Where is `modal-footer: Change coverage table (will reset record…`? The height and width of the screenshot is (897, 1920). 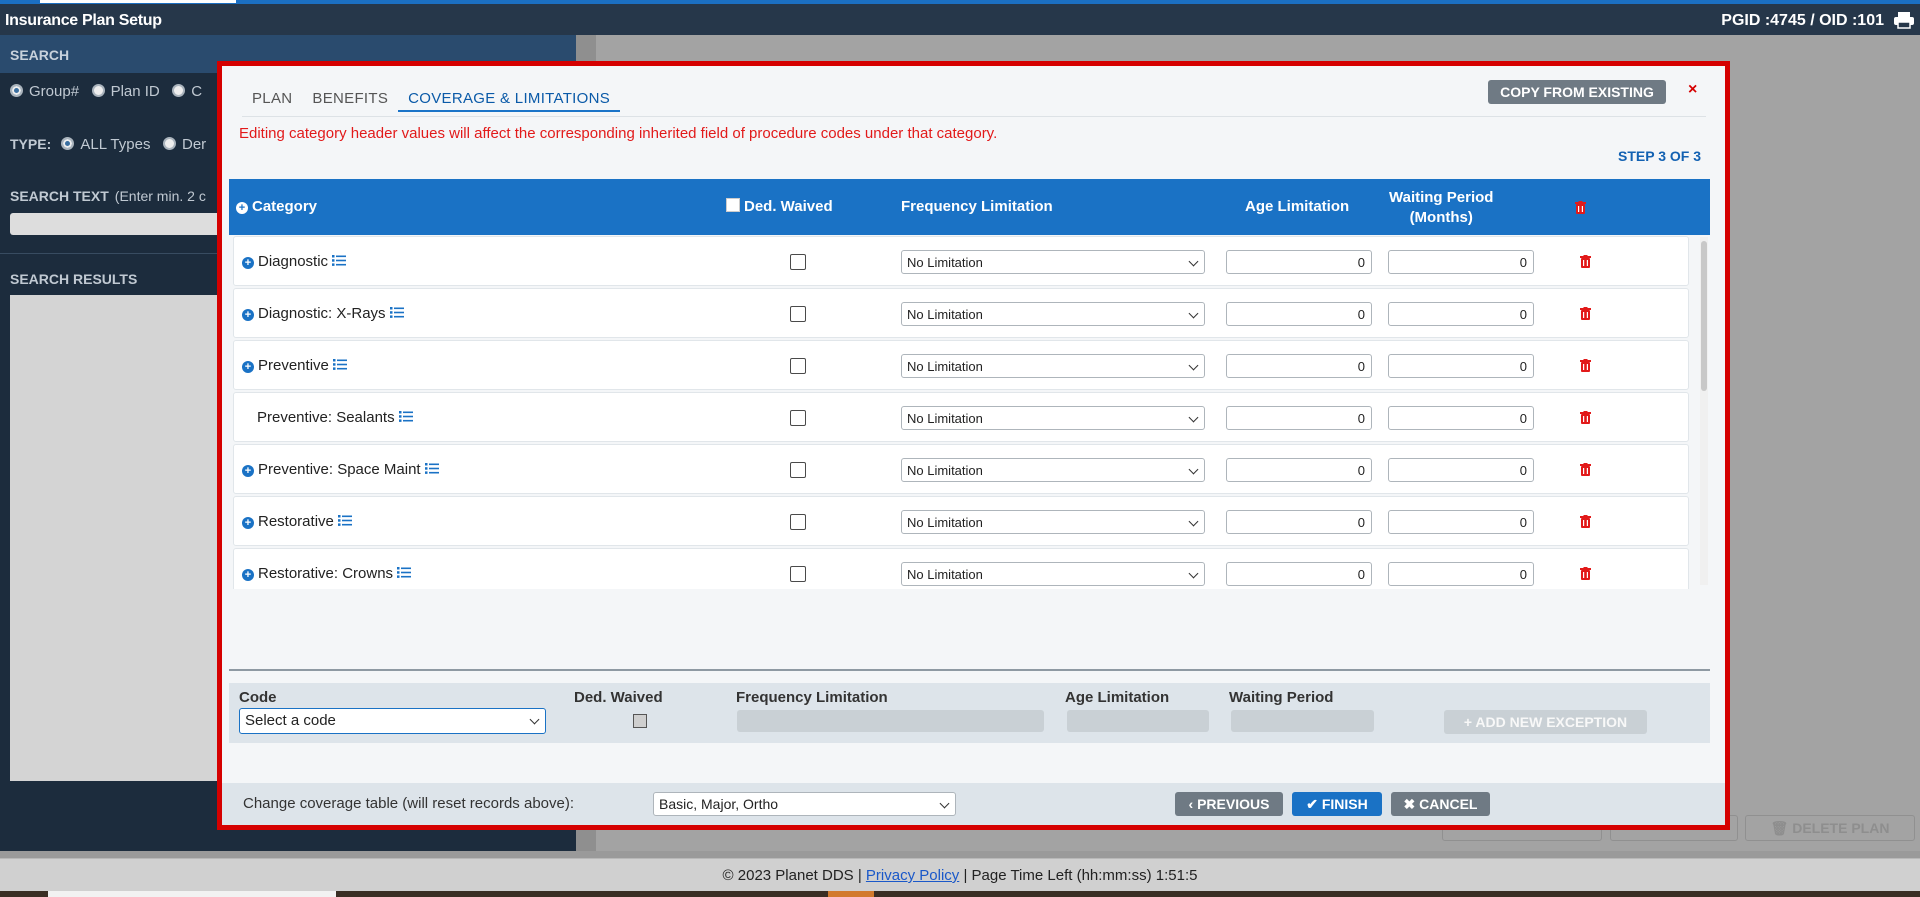 modal-footer: Change coverage table (will reset record… is located at coordinates (973, 804).